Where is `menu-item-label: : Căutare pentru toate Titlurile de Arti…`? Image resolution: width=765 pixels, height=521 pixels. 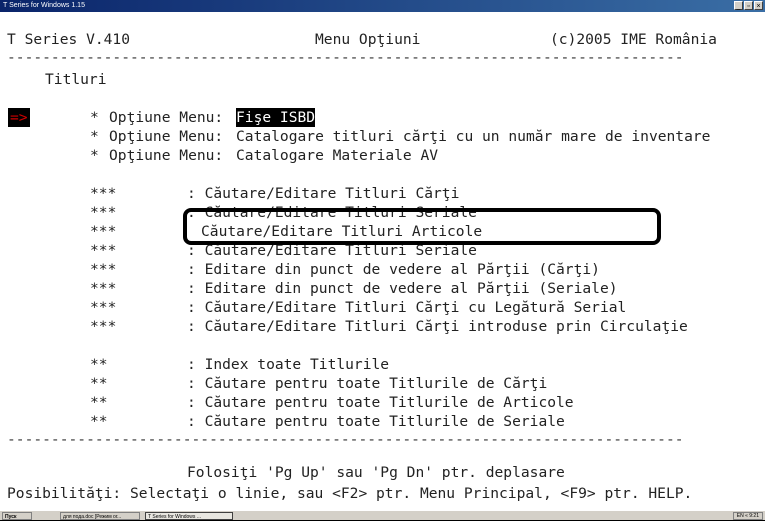
menu-item-label: : Căutare pentru toate Titlurile de Arti… is located at coordinates (380, 402).